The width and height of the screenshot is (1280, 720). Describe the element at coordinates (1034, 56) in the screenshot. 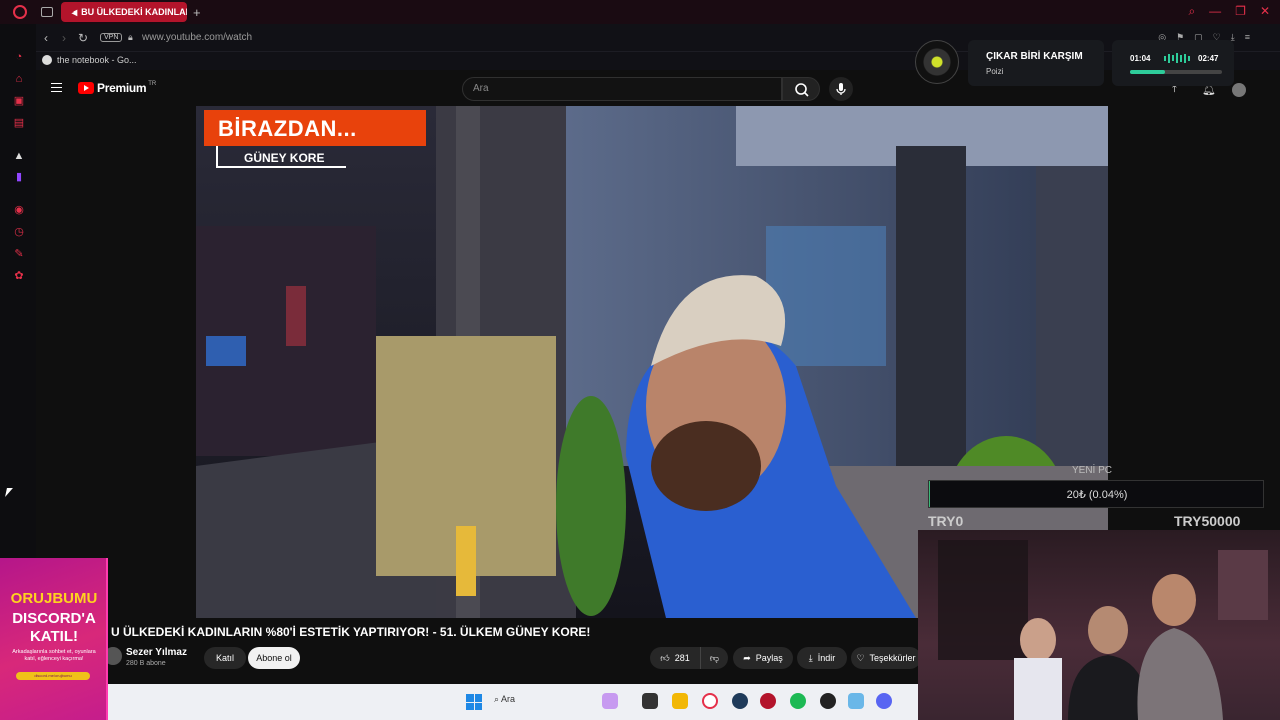

I see `song-title: ÇIKAR BİRİ KARŞIM` at that location.